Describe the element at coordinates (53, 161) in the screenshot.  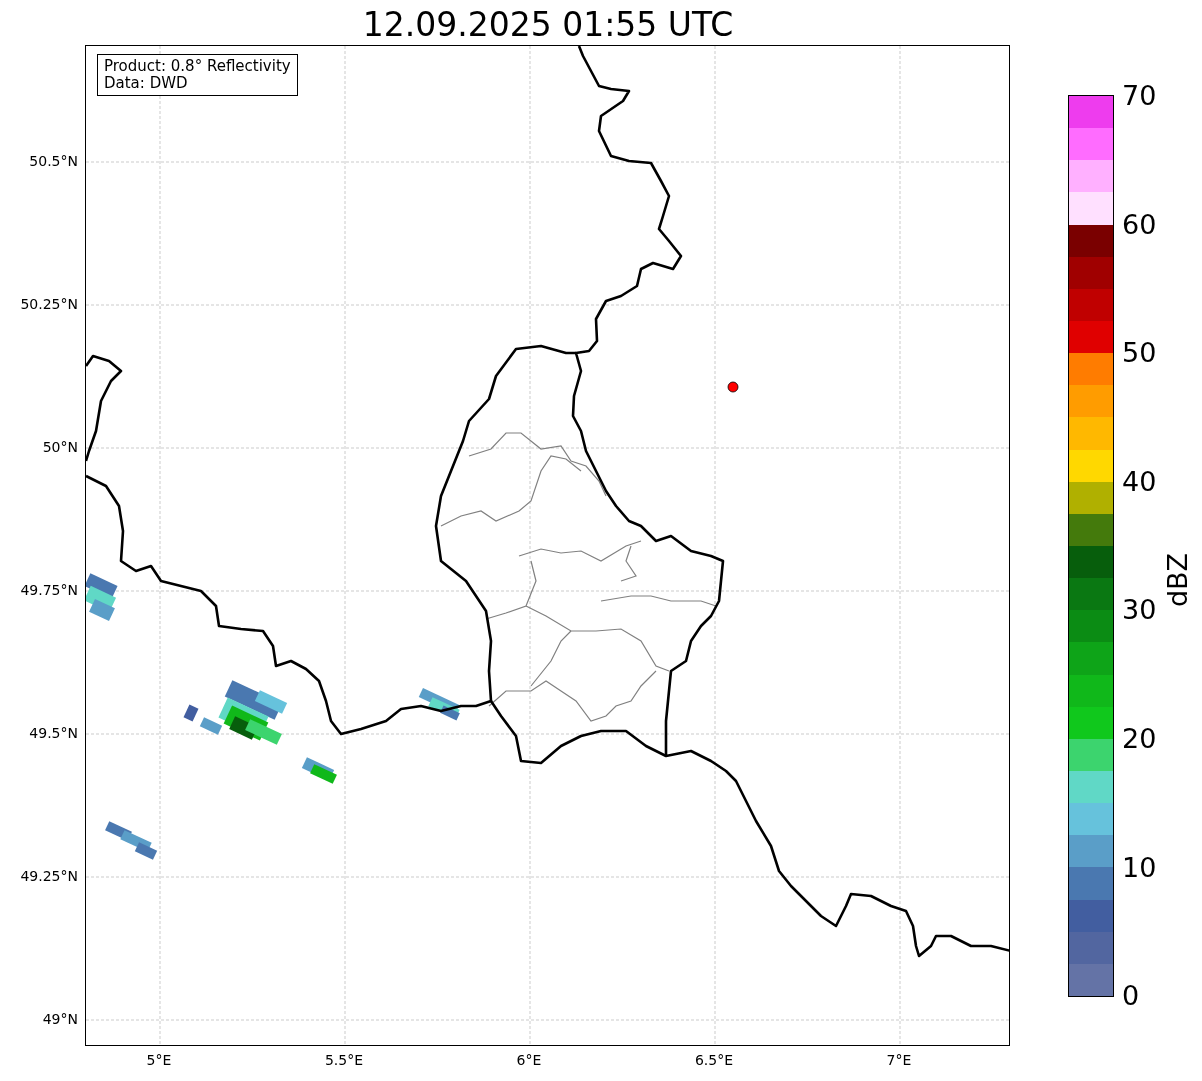
I see `latitude-tick-label: 50.5°N` at that location.